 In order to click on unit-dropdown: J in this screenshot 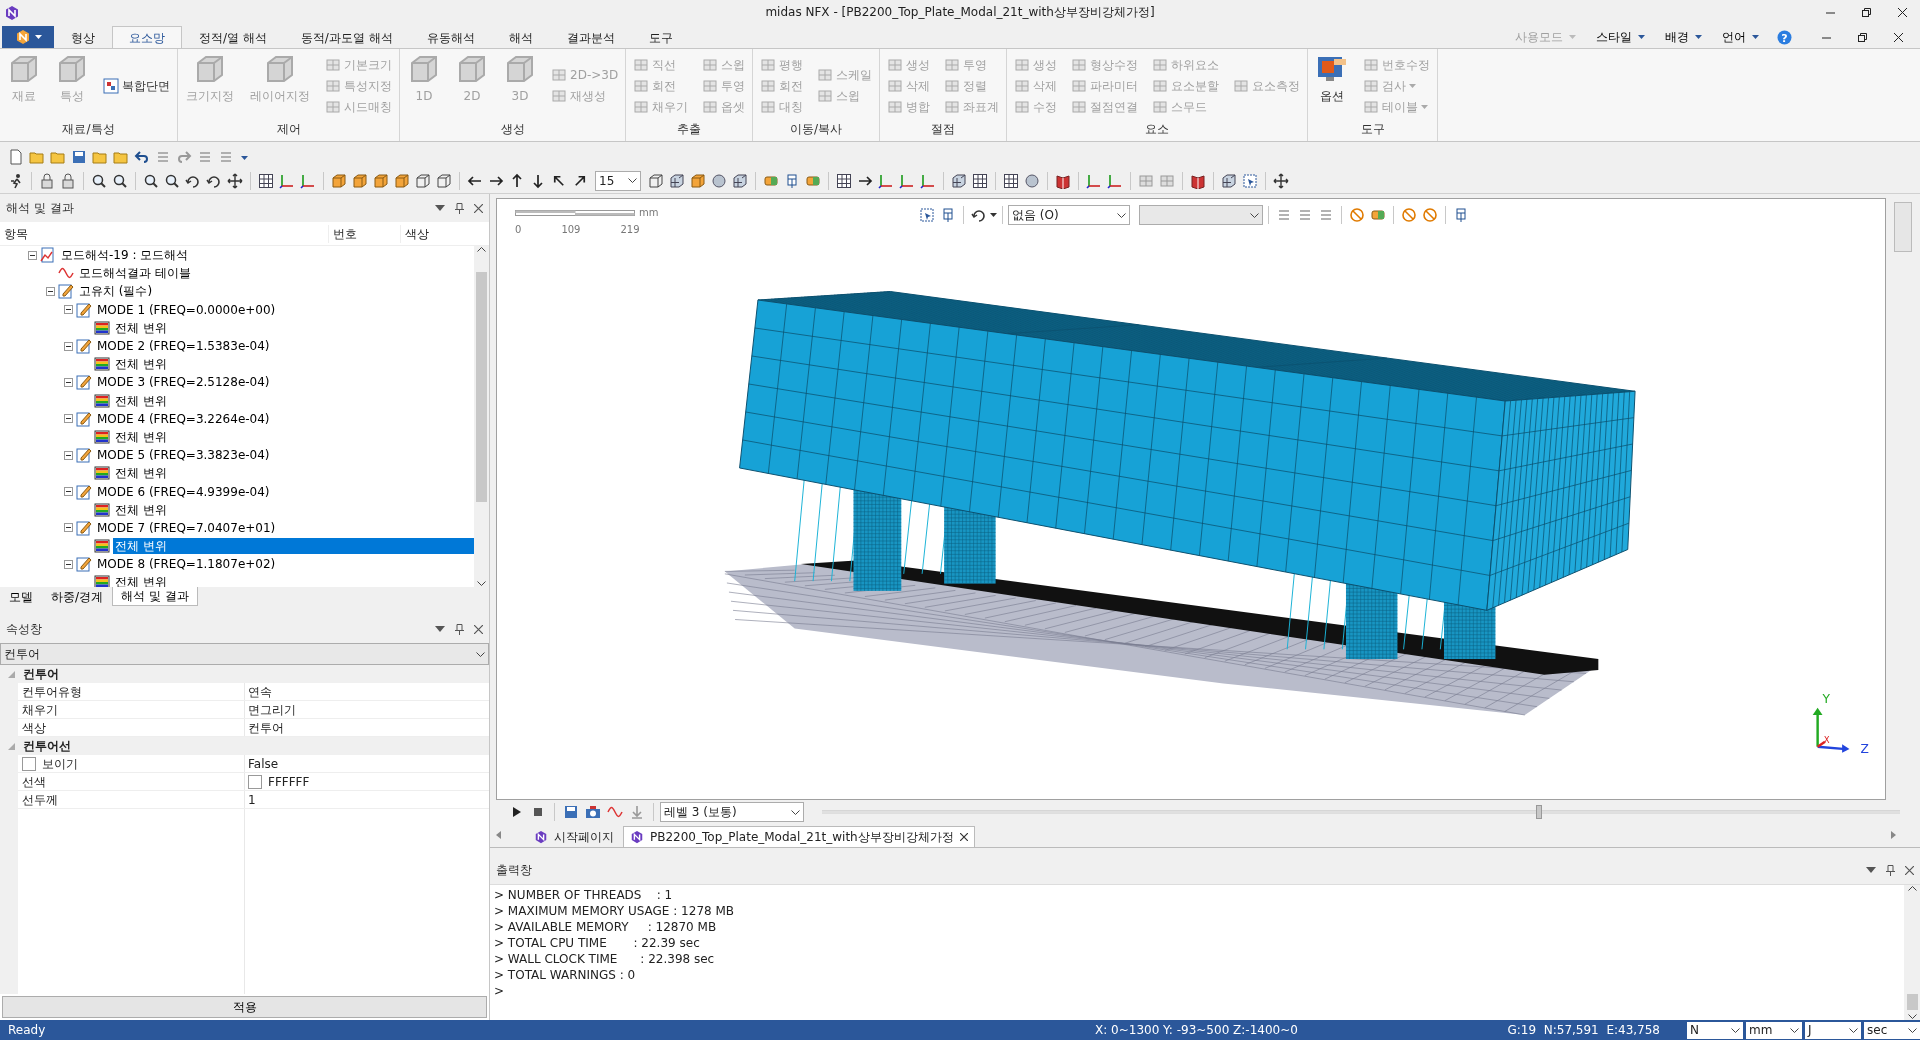, I will do `click(1833, 1030)`.